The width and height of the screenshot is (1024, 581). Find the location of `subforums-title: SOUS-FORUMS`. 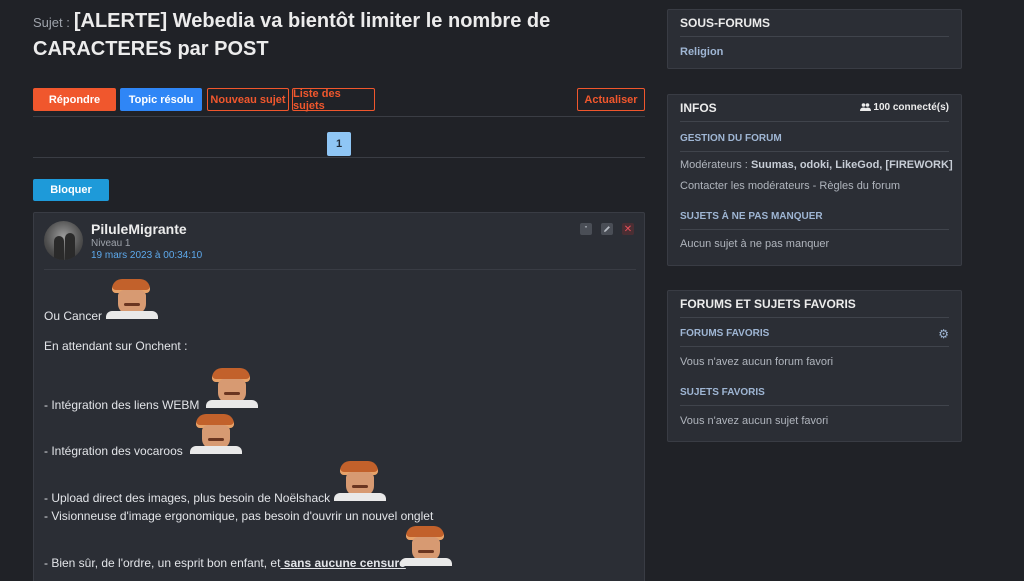

subforums-title: SOUS-FORUMS is located at coordinates (725, 23).